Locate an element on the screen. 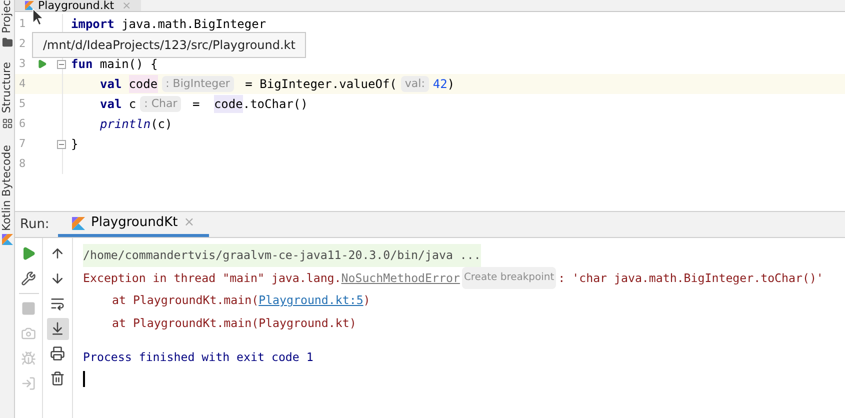  console-error-text: at PlaygroundKt.main(Playground.kt) is located at coordinates (234, 323).